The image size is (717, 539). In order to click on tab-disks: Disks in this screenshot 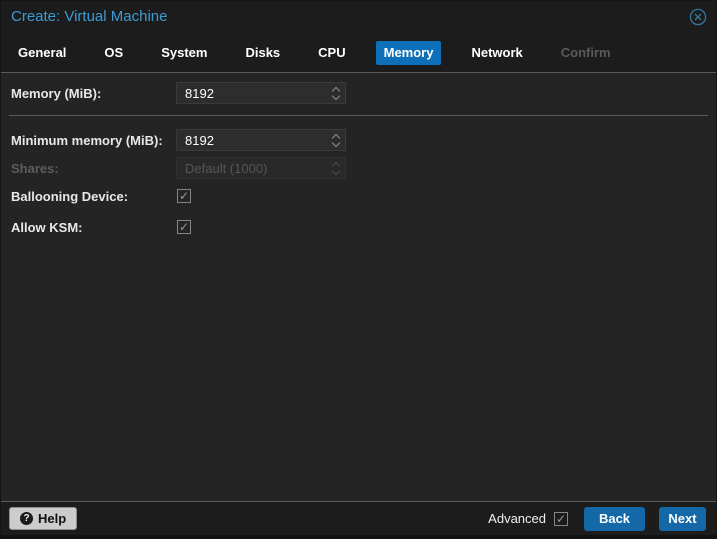, I will do `click(262, 53)`.